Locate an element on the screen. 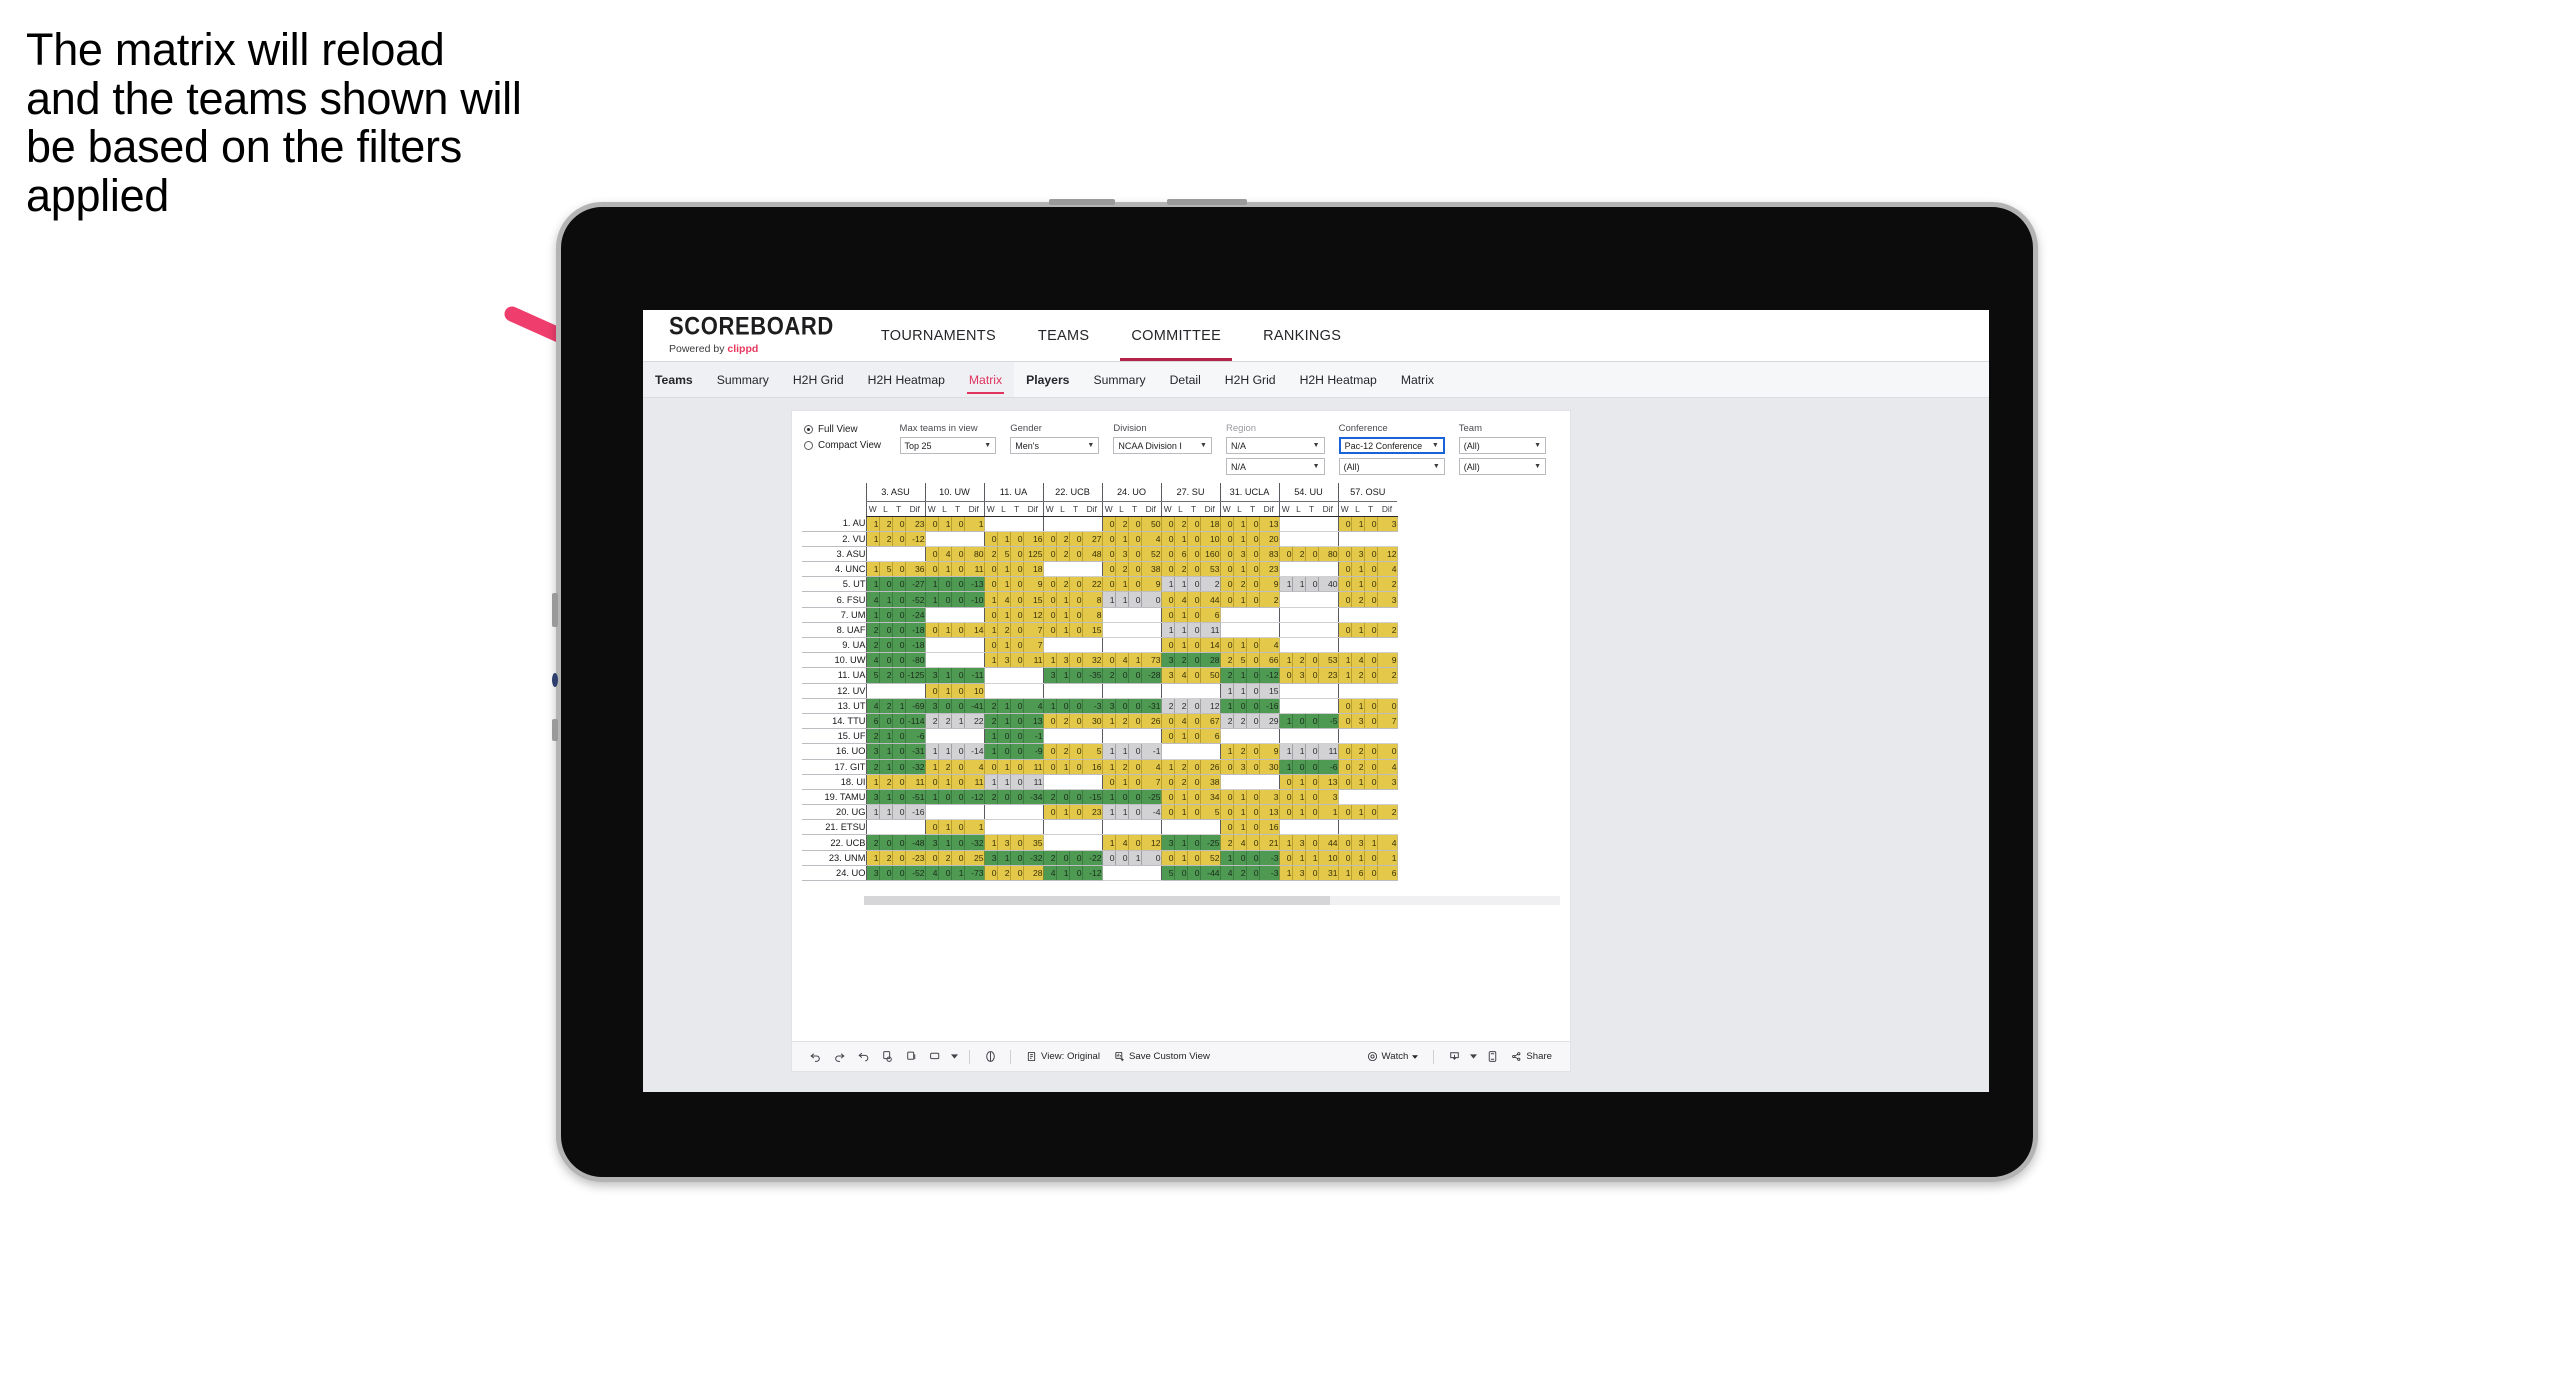  matrix-cell: 14 is located at coordinates (1210, 645).